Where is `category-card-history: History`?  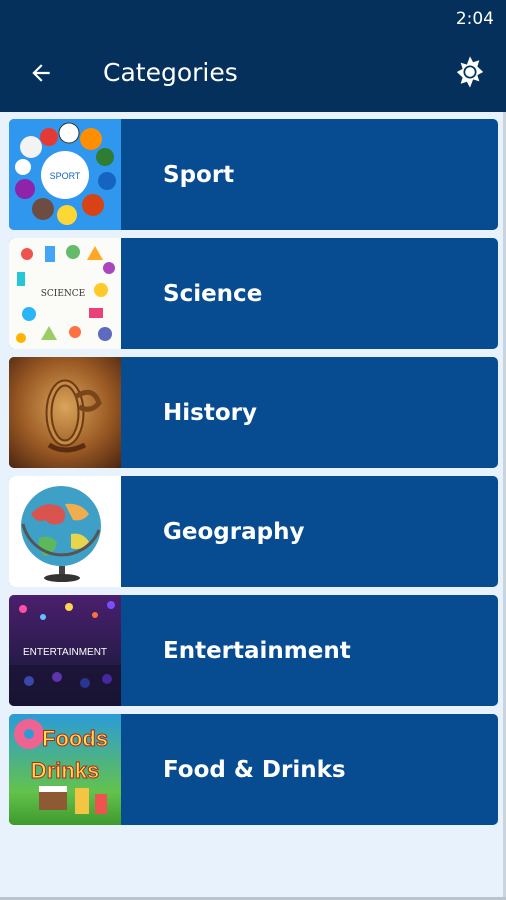
category-card-history: History is located at coordinates (253, 412).